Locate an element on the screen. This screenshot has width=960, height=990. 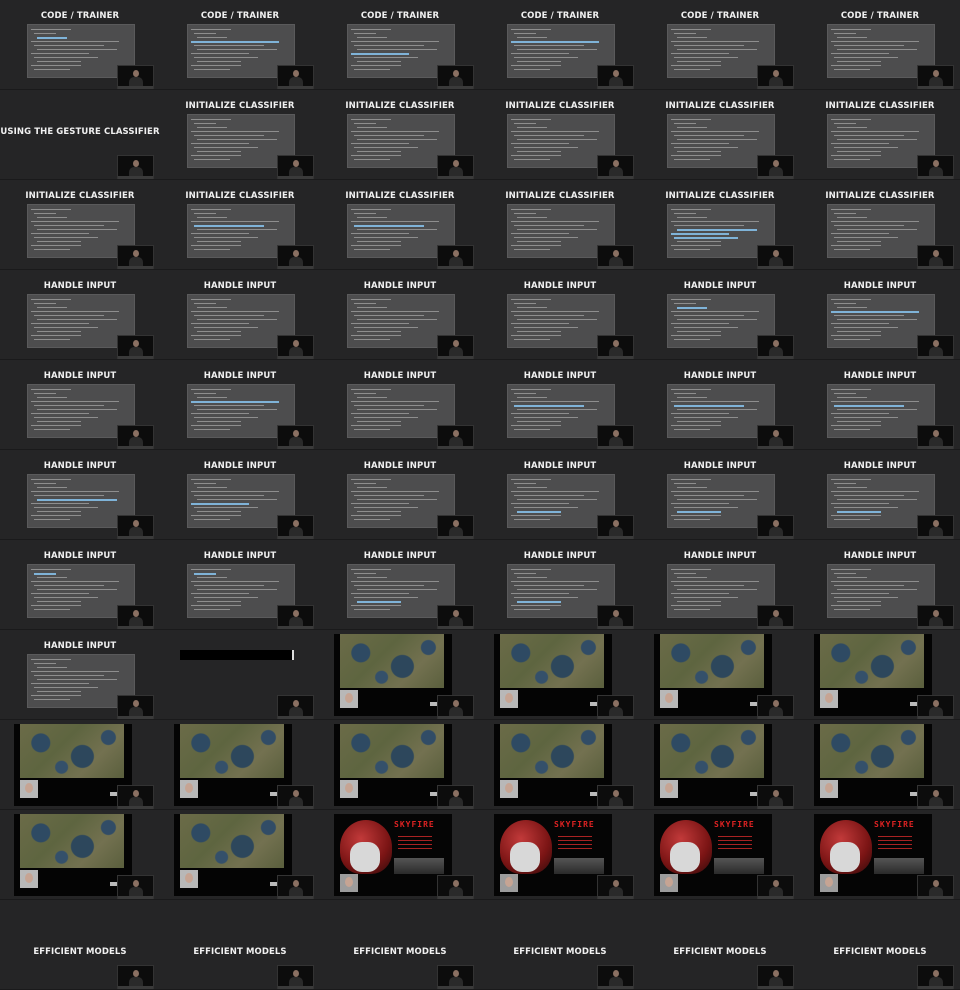
face is located at coordinates (829, 882).